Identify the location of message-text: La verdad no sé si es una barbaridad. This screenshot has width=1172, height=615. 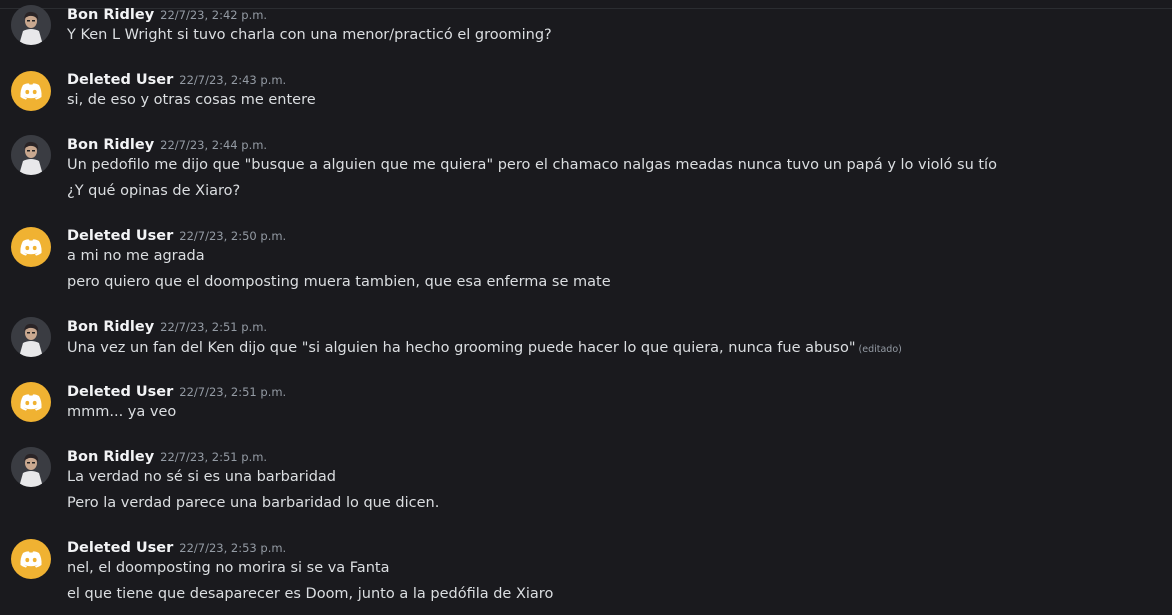
(202, 477).